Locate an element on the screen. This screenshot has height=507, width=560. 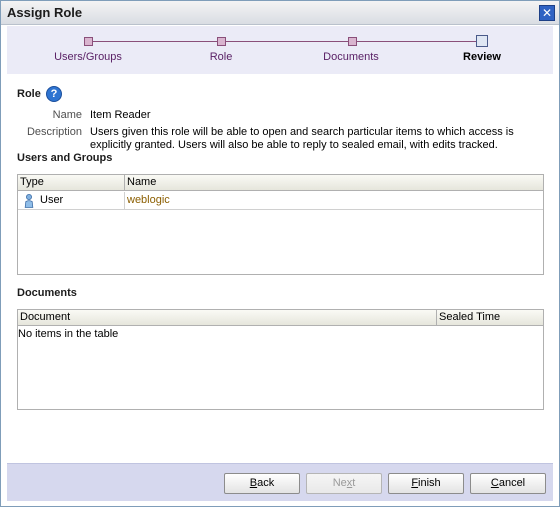
column-document: Document is located at coordinates (227, 318).